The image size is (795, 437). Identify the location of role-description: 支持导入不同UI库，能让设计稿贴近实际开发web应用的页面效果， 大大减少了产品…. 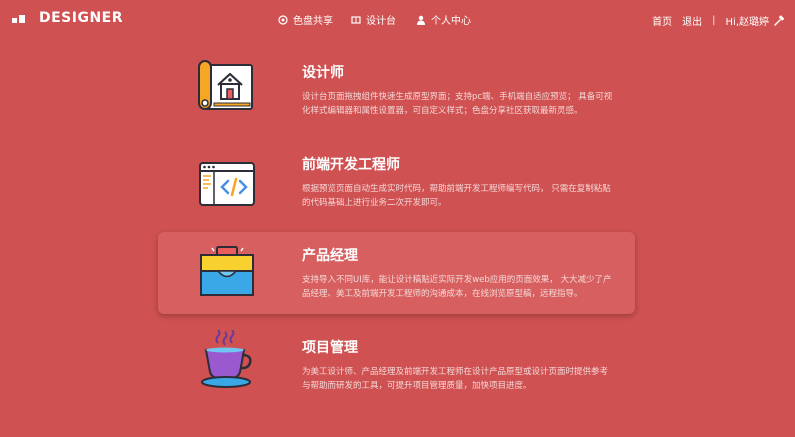
(457, 287).